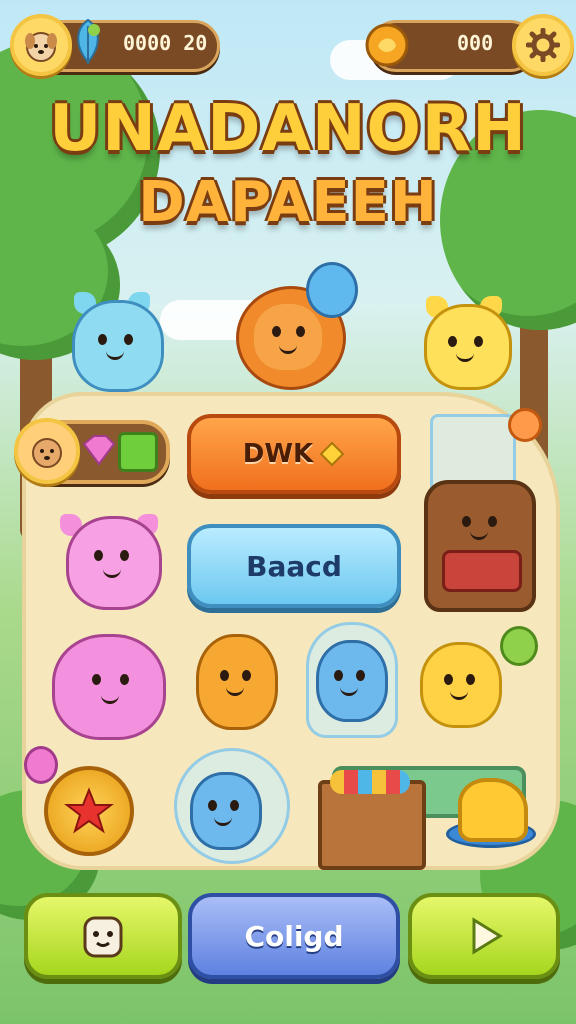 This screenshot has width=576, height=1024. Describe the element at coordinates (466, 343) in the screenshot. I see `yellow-fox-character` at that location.